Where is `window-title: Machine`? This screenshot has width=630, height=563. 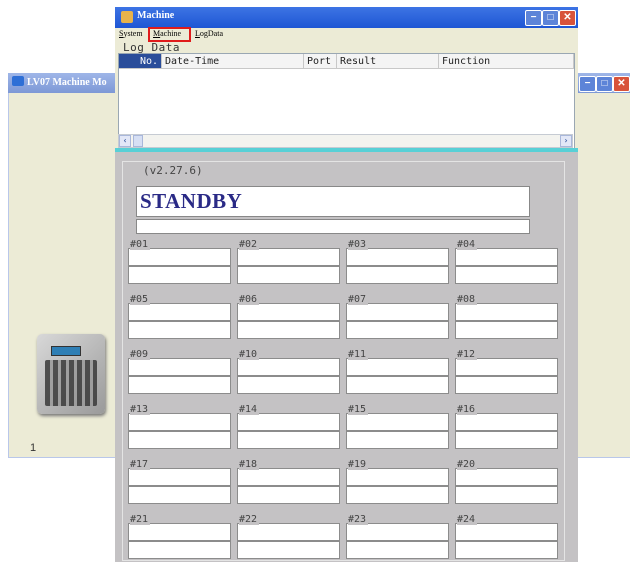 window-title: Machine is located at coordinates (156, 15).